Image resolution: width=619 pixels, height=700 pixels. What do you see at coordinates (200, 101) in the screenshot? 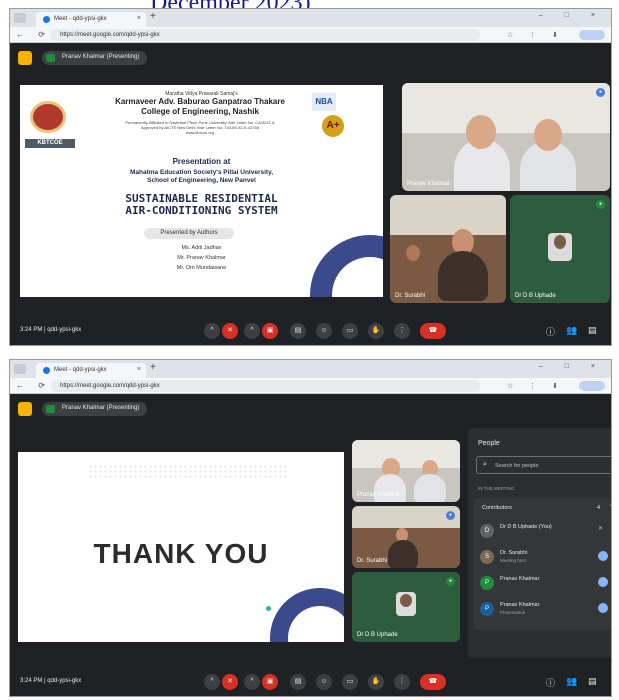
I see `college-line-1: Karmaveer Adv. Baburao Ganpatrao Thakare` at bounding box center [200, 101].